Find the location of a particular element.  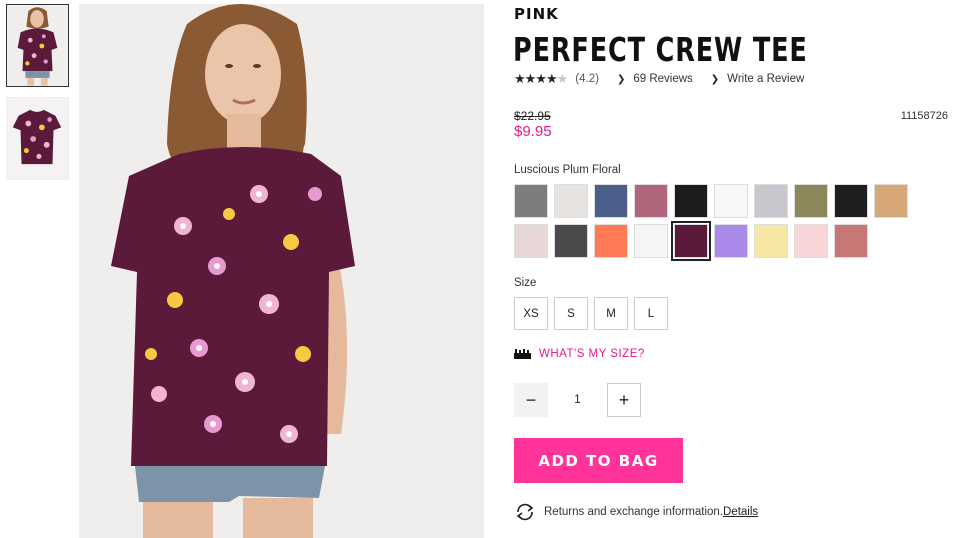

reviews-link: 69 Reviews is located at coordinates (662, 79).